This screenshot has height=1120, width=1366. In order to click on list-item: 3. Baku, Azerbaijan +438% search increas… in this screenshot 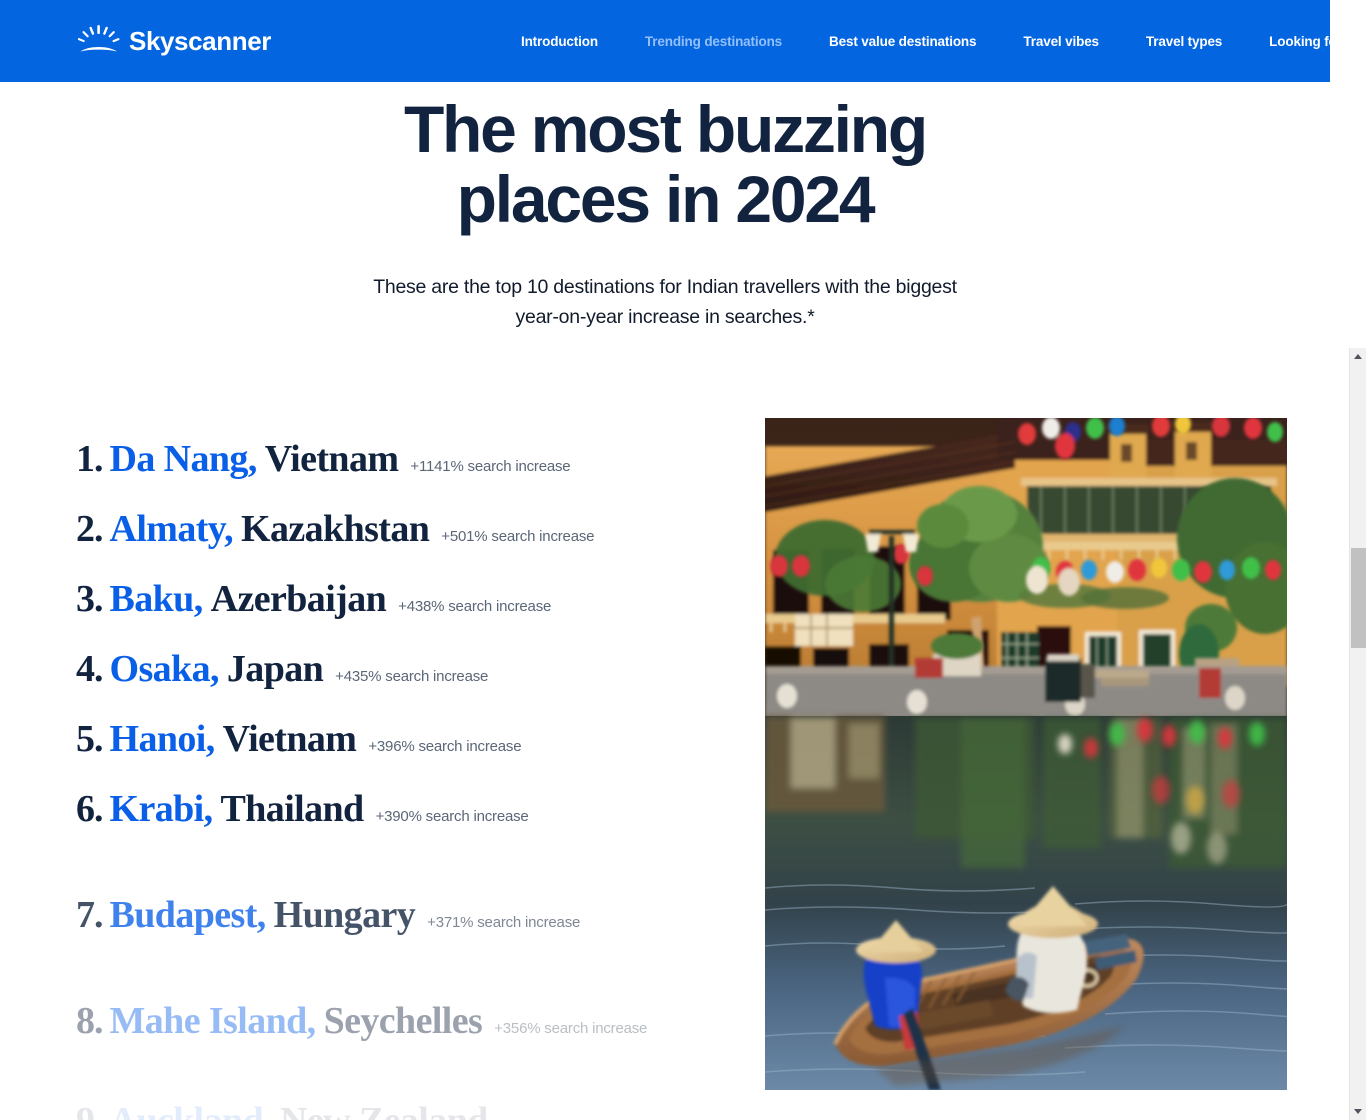, I will do `click(406, 599)`.